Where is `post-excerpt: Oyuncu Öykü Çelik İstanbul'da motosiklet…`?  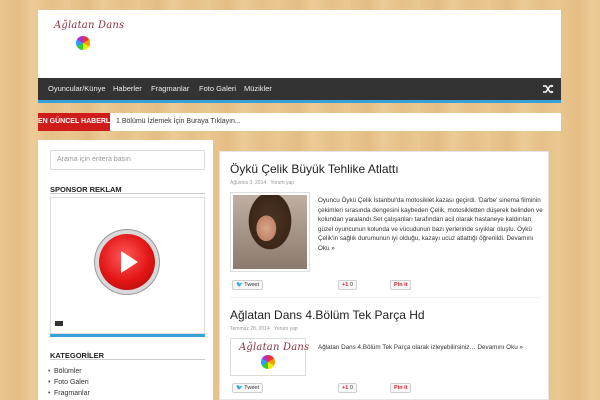
post-excerpt: Oyuncu Öykü Çelik İstanbul'da motosiklet… is located at coordinates (430, 224).